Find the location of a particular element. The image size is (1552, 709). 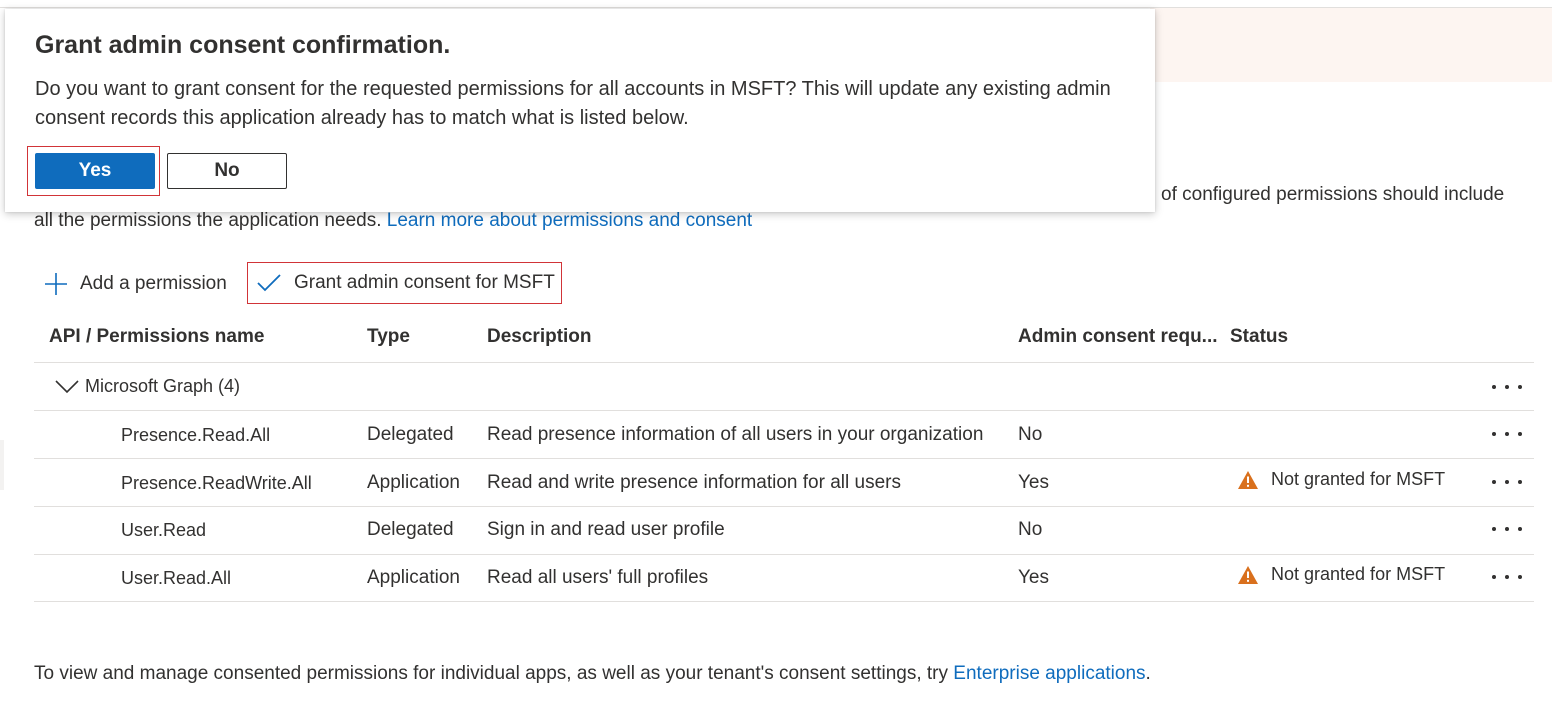

permission-description: Sign in and read user profile is located at coordinates (606, 529).